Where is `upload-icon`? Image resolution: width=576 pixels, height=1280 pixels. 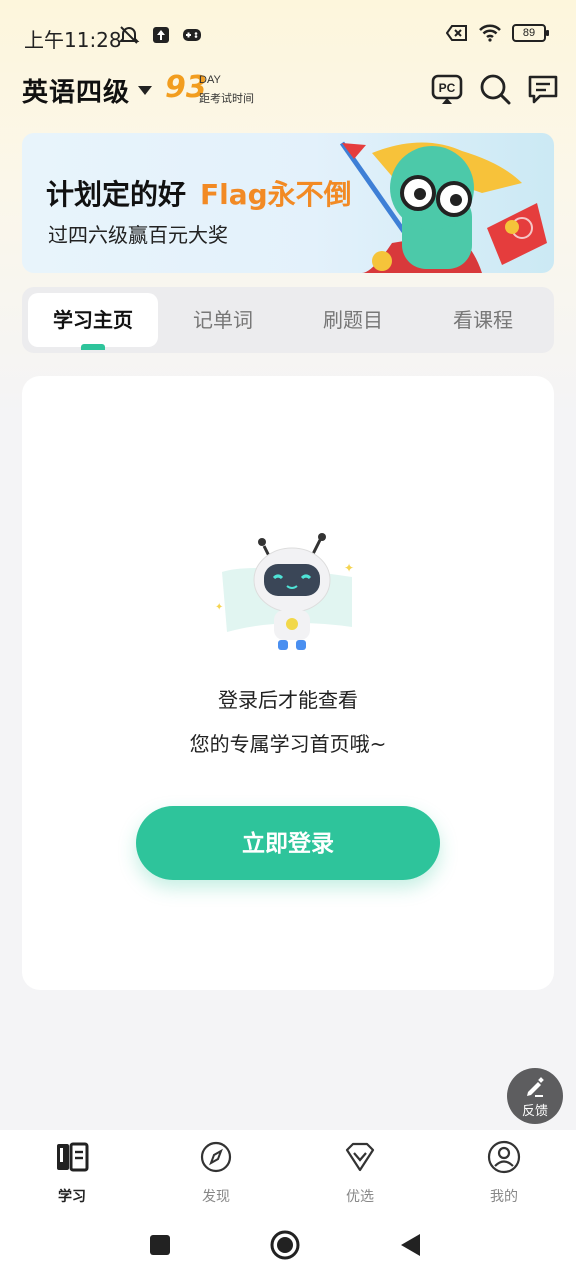 upload-icon is located at coordinates (161, 35).